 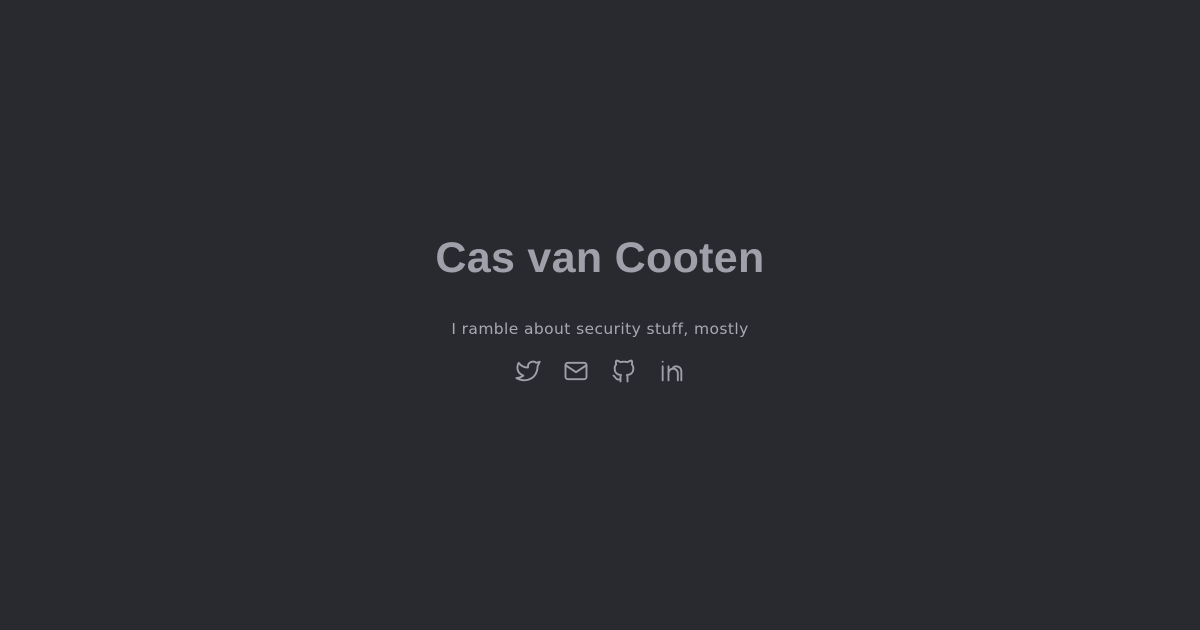 What do you see at coordinates (600, 371) in the screenshot?
I see `social-links` at bounding box center [600, 371].